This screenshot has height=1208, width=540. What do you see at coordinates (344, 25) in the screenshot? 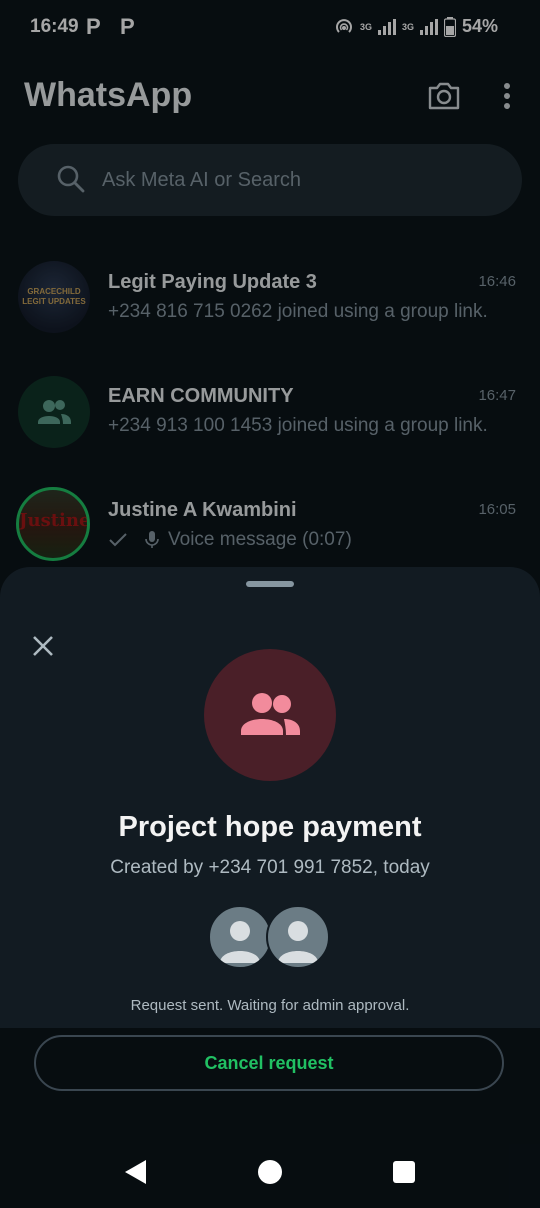
I see `hotspot-icon` at bounding box center [344, 25].